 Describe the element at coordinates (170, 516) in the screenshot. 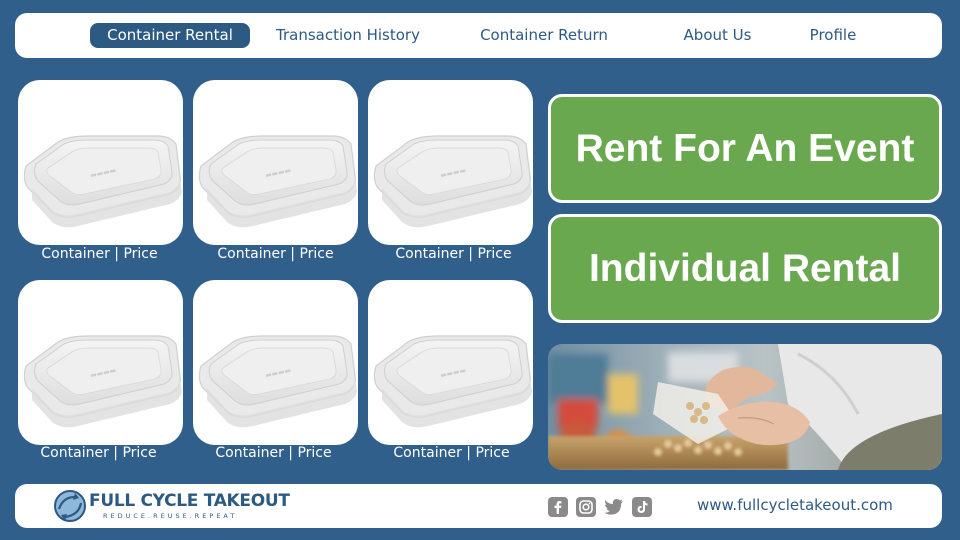

I see `brand-tagline: REDUCE.REUSE.REPEAT` at that location.